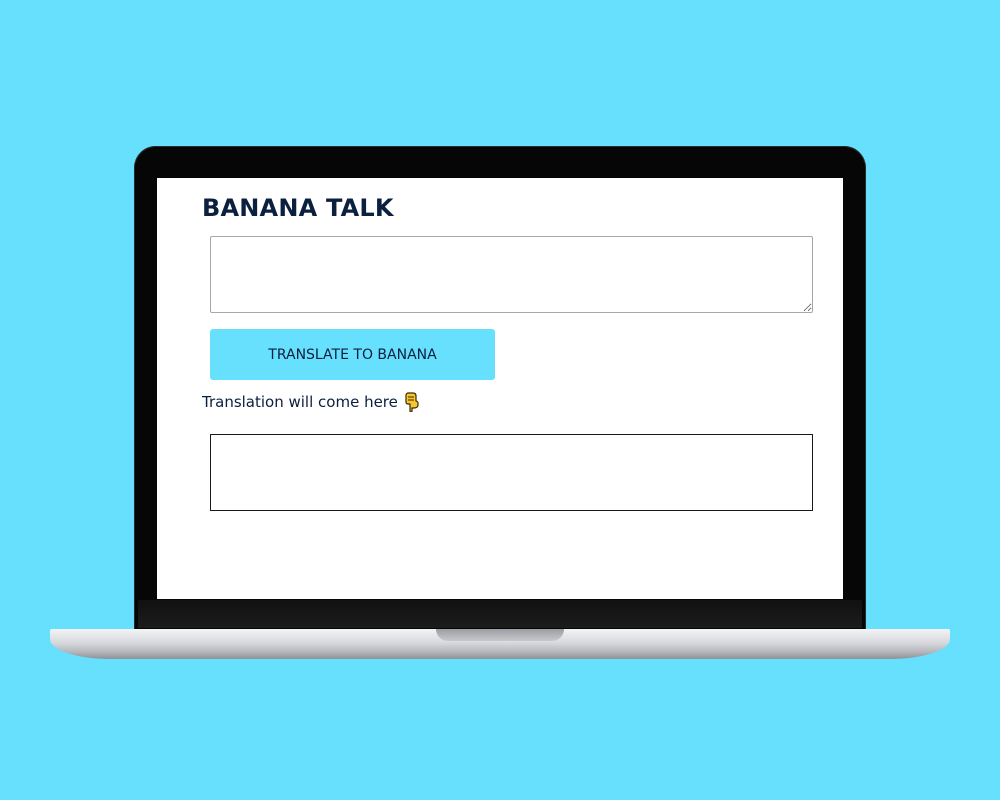  I want to click on translation-hint: Translation will come here, so click(311, 402).